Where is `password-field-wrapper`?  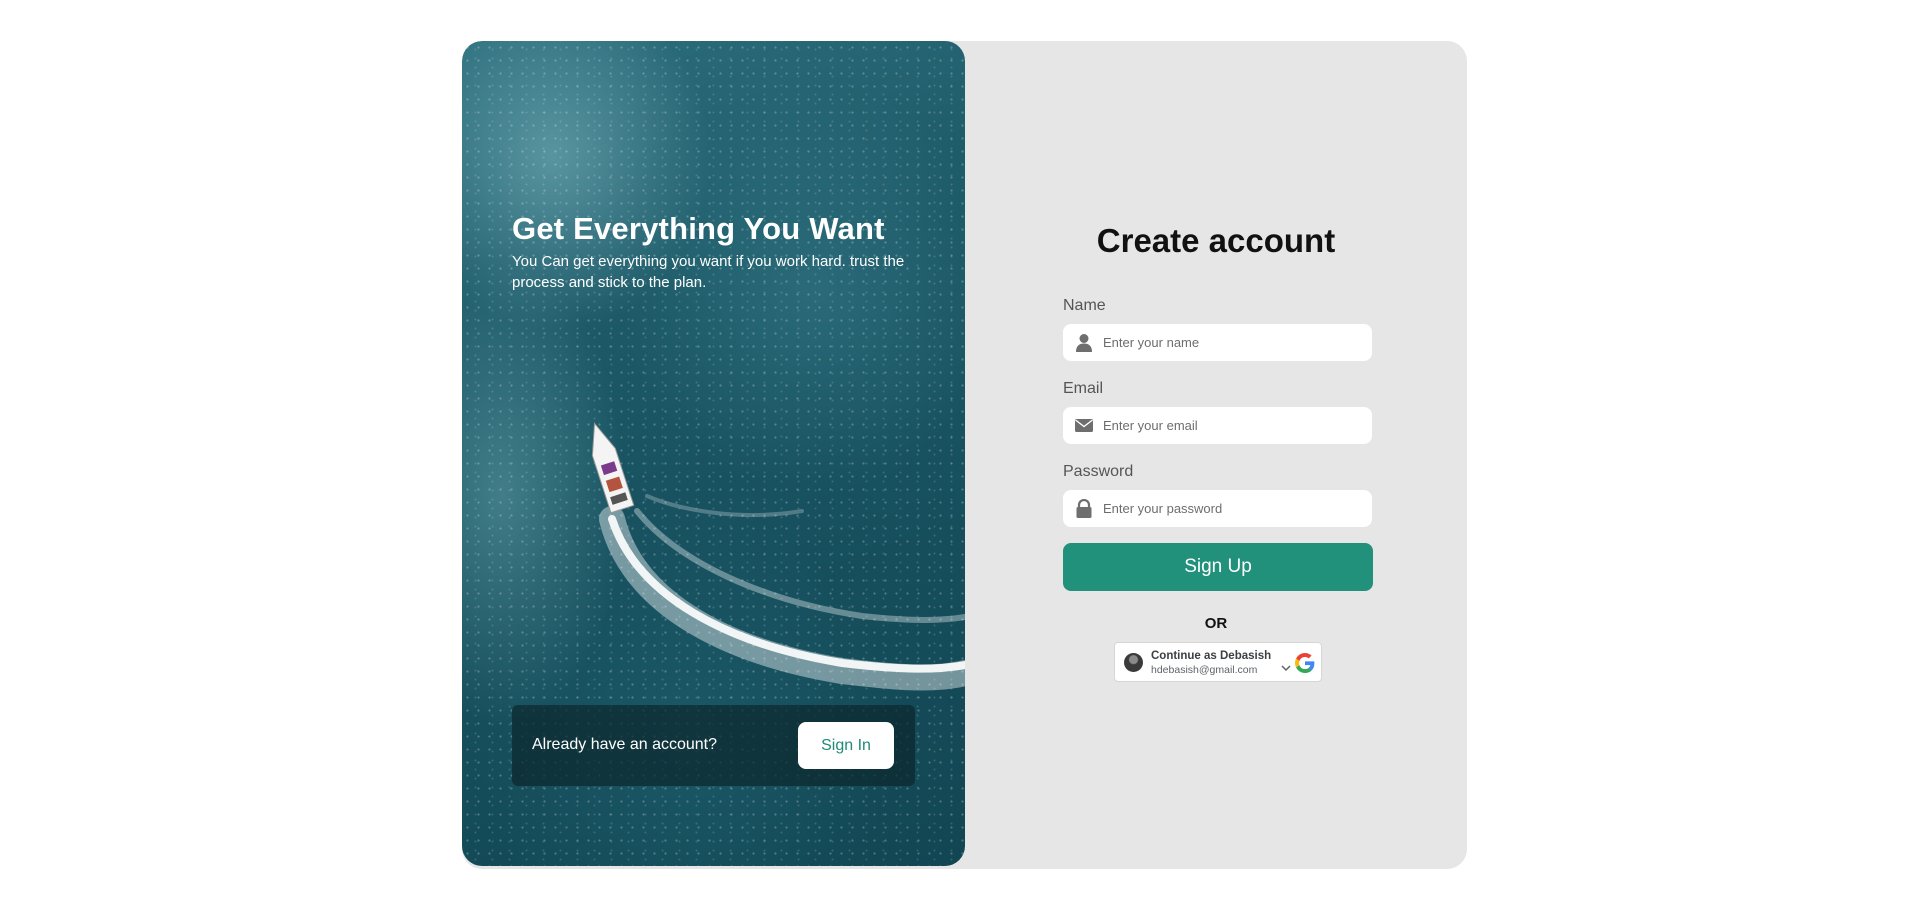 password-field-wrapper is located at coordinates (1217, 508).